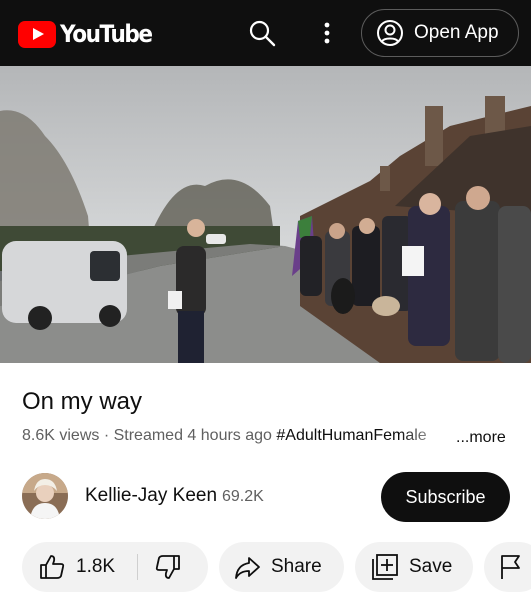 The image size is (531, 600). Describe the element at coordinates (431, 566) in the screenshot. I see `save-label: Save` at that location.